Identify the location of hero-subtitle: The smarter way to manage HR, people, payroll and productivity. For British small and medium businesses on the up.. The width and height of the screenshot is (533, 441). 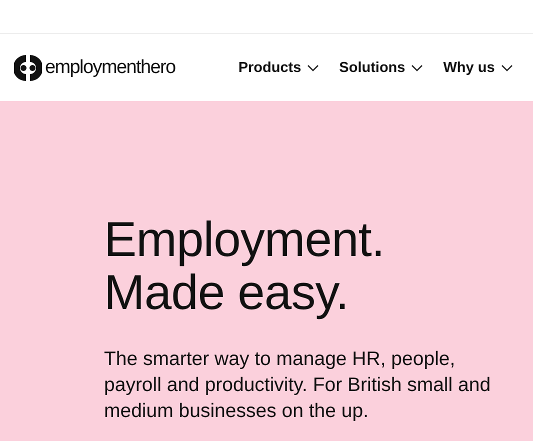
(298, 385).